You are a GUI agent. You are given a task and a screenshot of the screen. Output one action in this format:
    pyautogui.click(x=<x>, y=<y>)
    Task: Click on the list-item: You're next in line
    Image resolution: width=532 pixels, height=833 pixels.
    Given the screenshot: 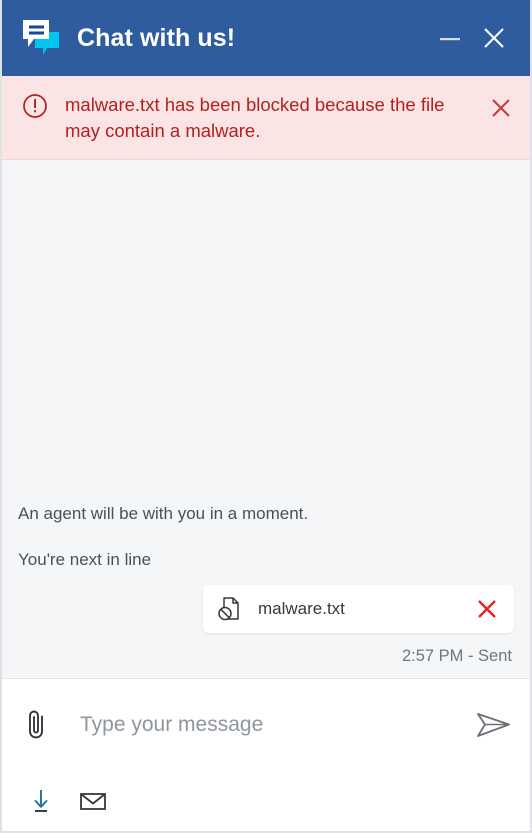 What is the action you would take?
    pyautogui.click(x=85, y=559)
    